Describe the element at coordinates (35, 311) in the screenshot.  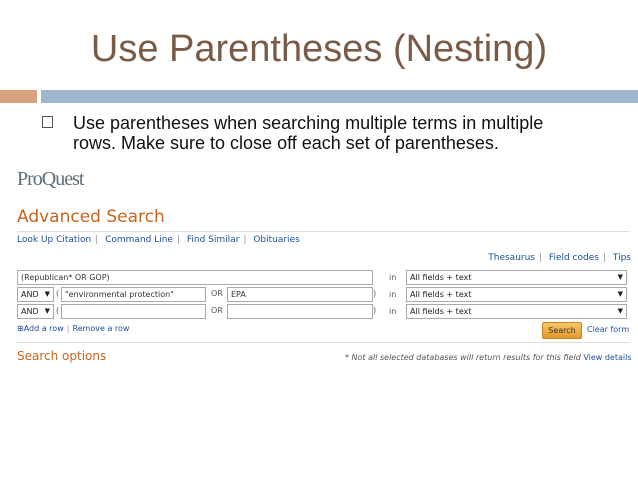
I see `boolean-select-row3: AND ▼` at that location.